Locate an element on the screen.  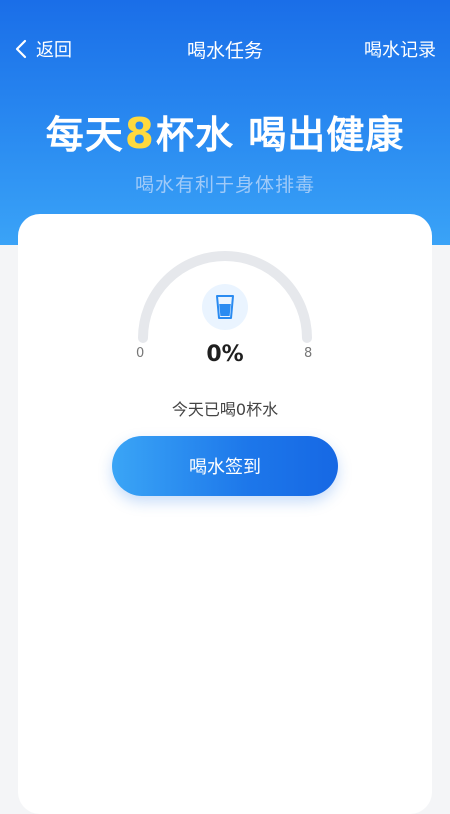
water-cup-icon is located at coordinates (225, 307).